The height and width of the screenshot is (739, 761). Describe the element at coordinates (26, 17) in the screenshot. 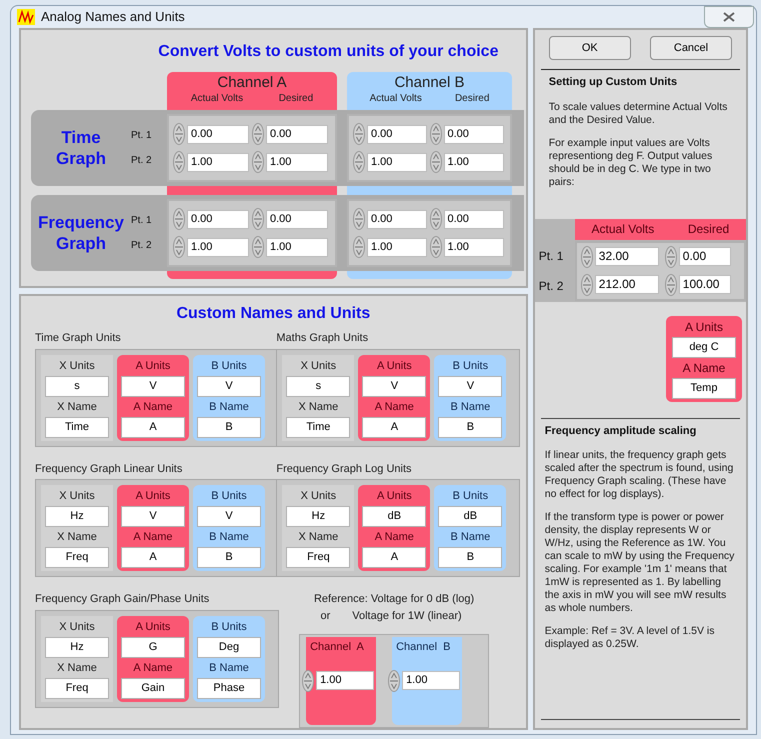

I see `wave-logo-icon` at that location.